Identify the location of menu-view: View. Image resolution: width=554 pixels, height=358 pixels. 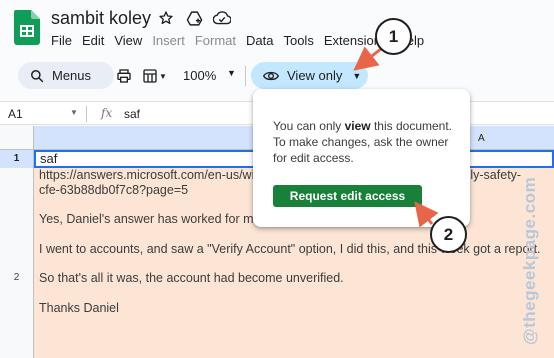
(128, 40).